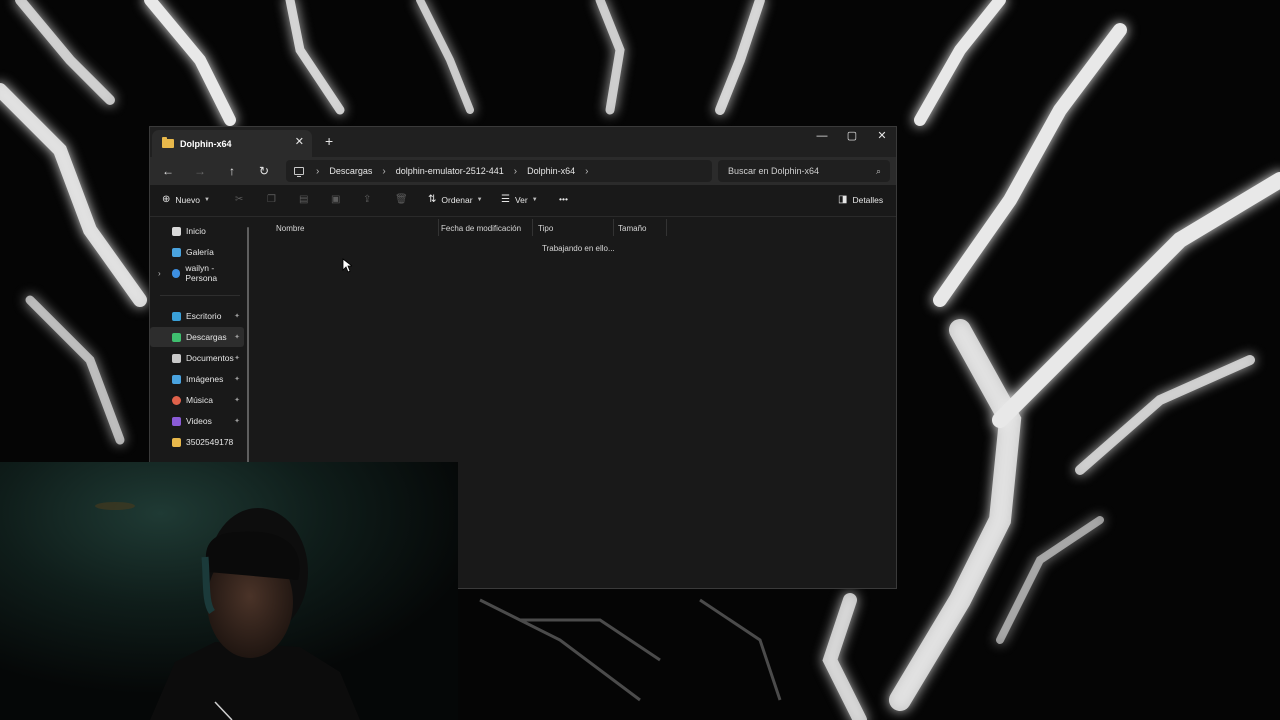 The image size is (1280, 720). I want to click on sidebar-item-imagenes: Imágenes ✦, so click(197, 379).